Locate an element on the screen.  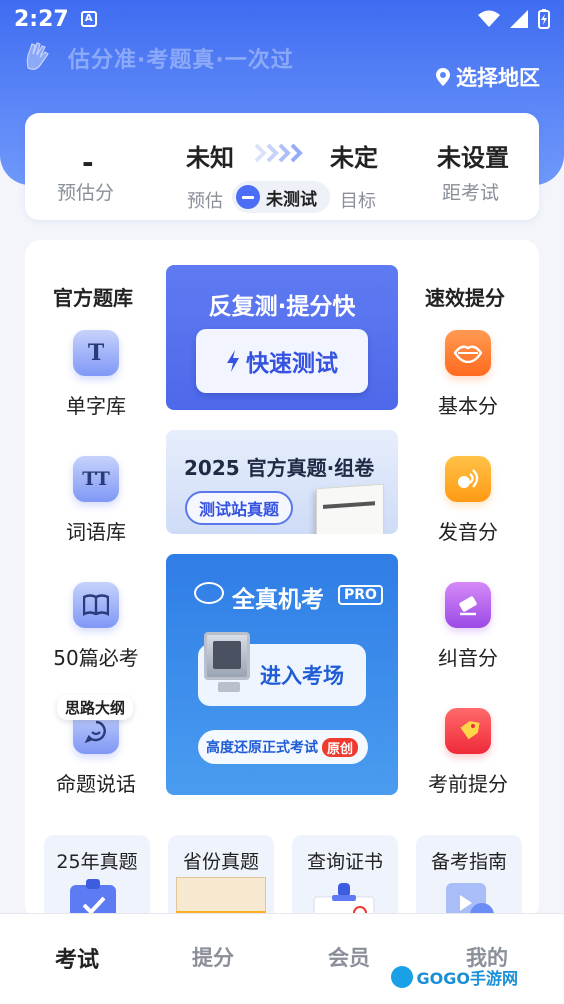
correction-score-item: 纠音分 is located at coordinates (468, 626).